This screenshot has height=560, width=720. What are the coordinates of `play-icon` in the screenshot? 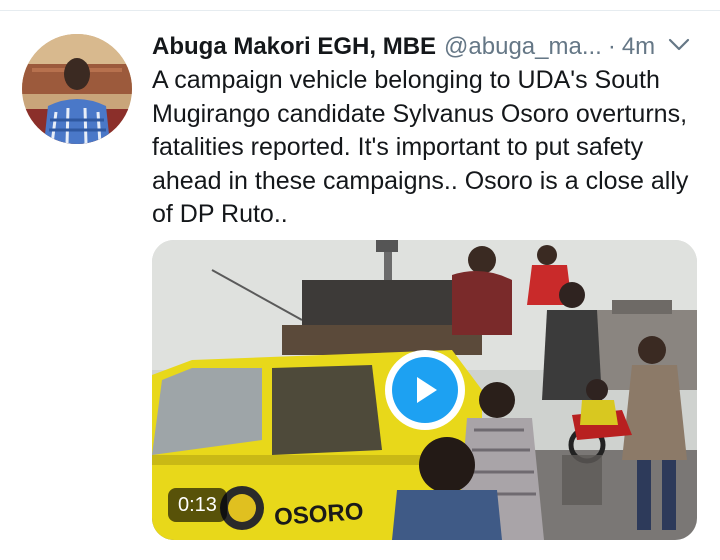 It's located at (427, 390).